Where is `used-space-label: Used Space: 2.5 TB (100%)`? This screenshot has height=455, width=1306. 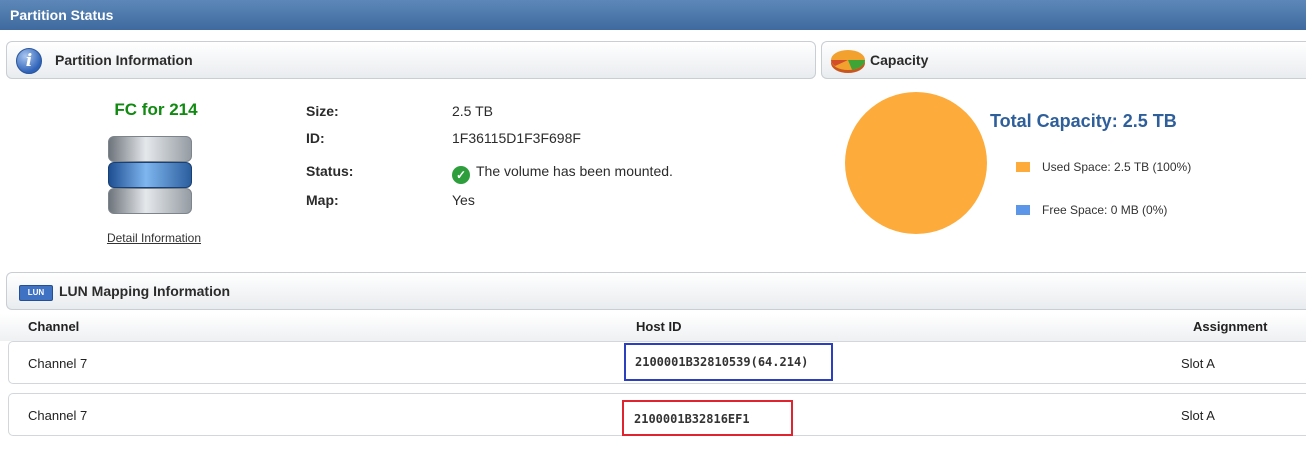
used-space-label: Used Space: 2.5 TB (100%) is located at coordinates (1117, 167).